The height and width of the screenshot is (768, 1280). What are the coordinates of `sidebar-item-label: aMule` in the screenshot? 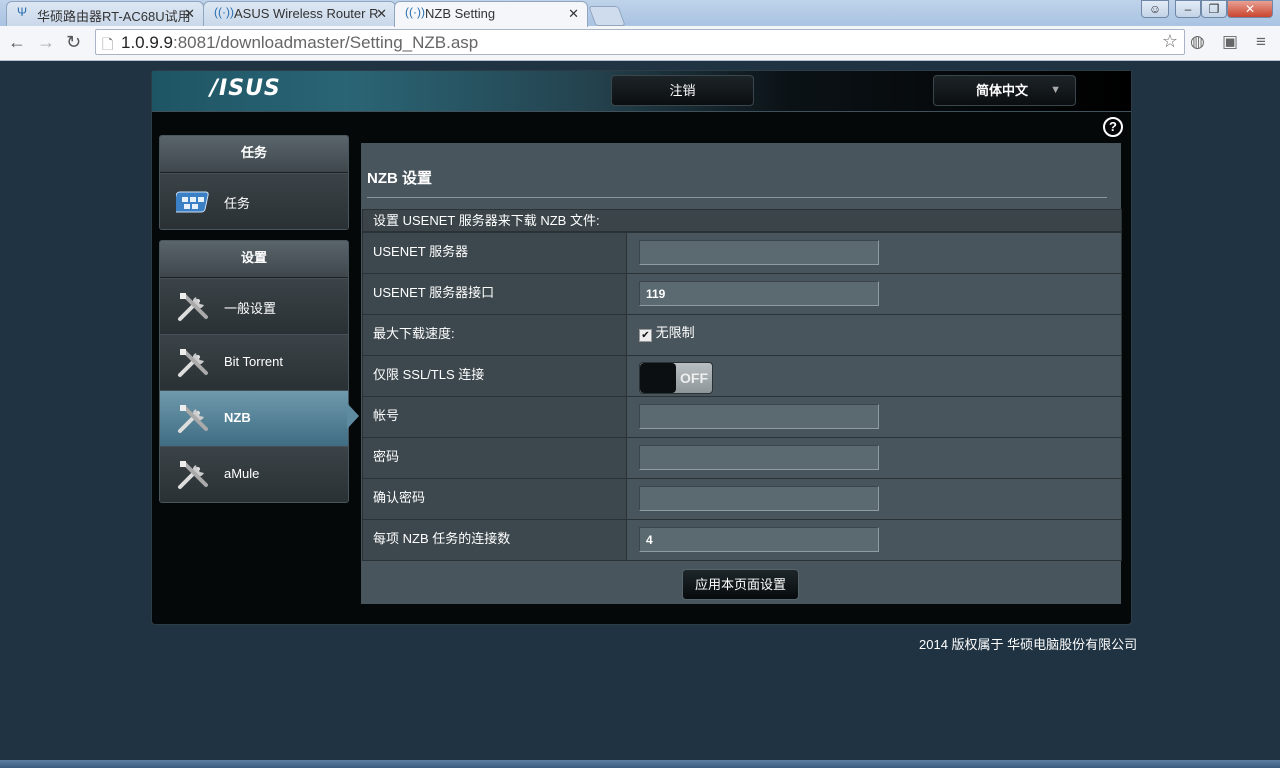 It's located at (242, 473).